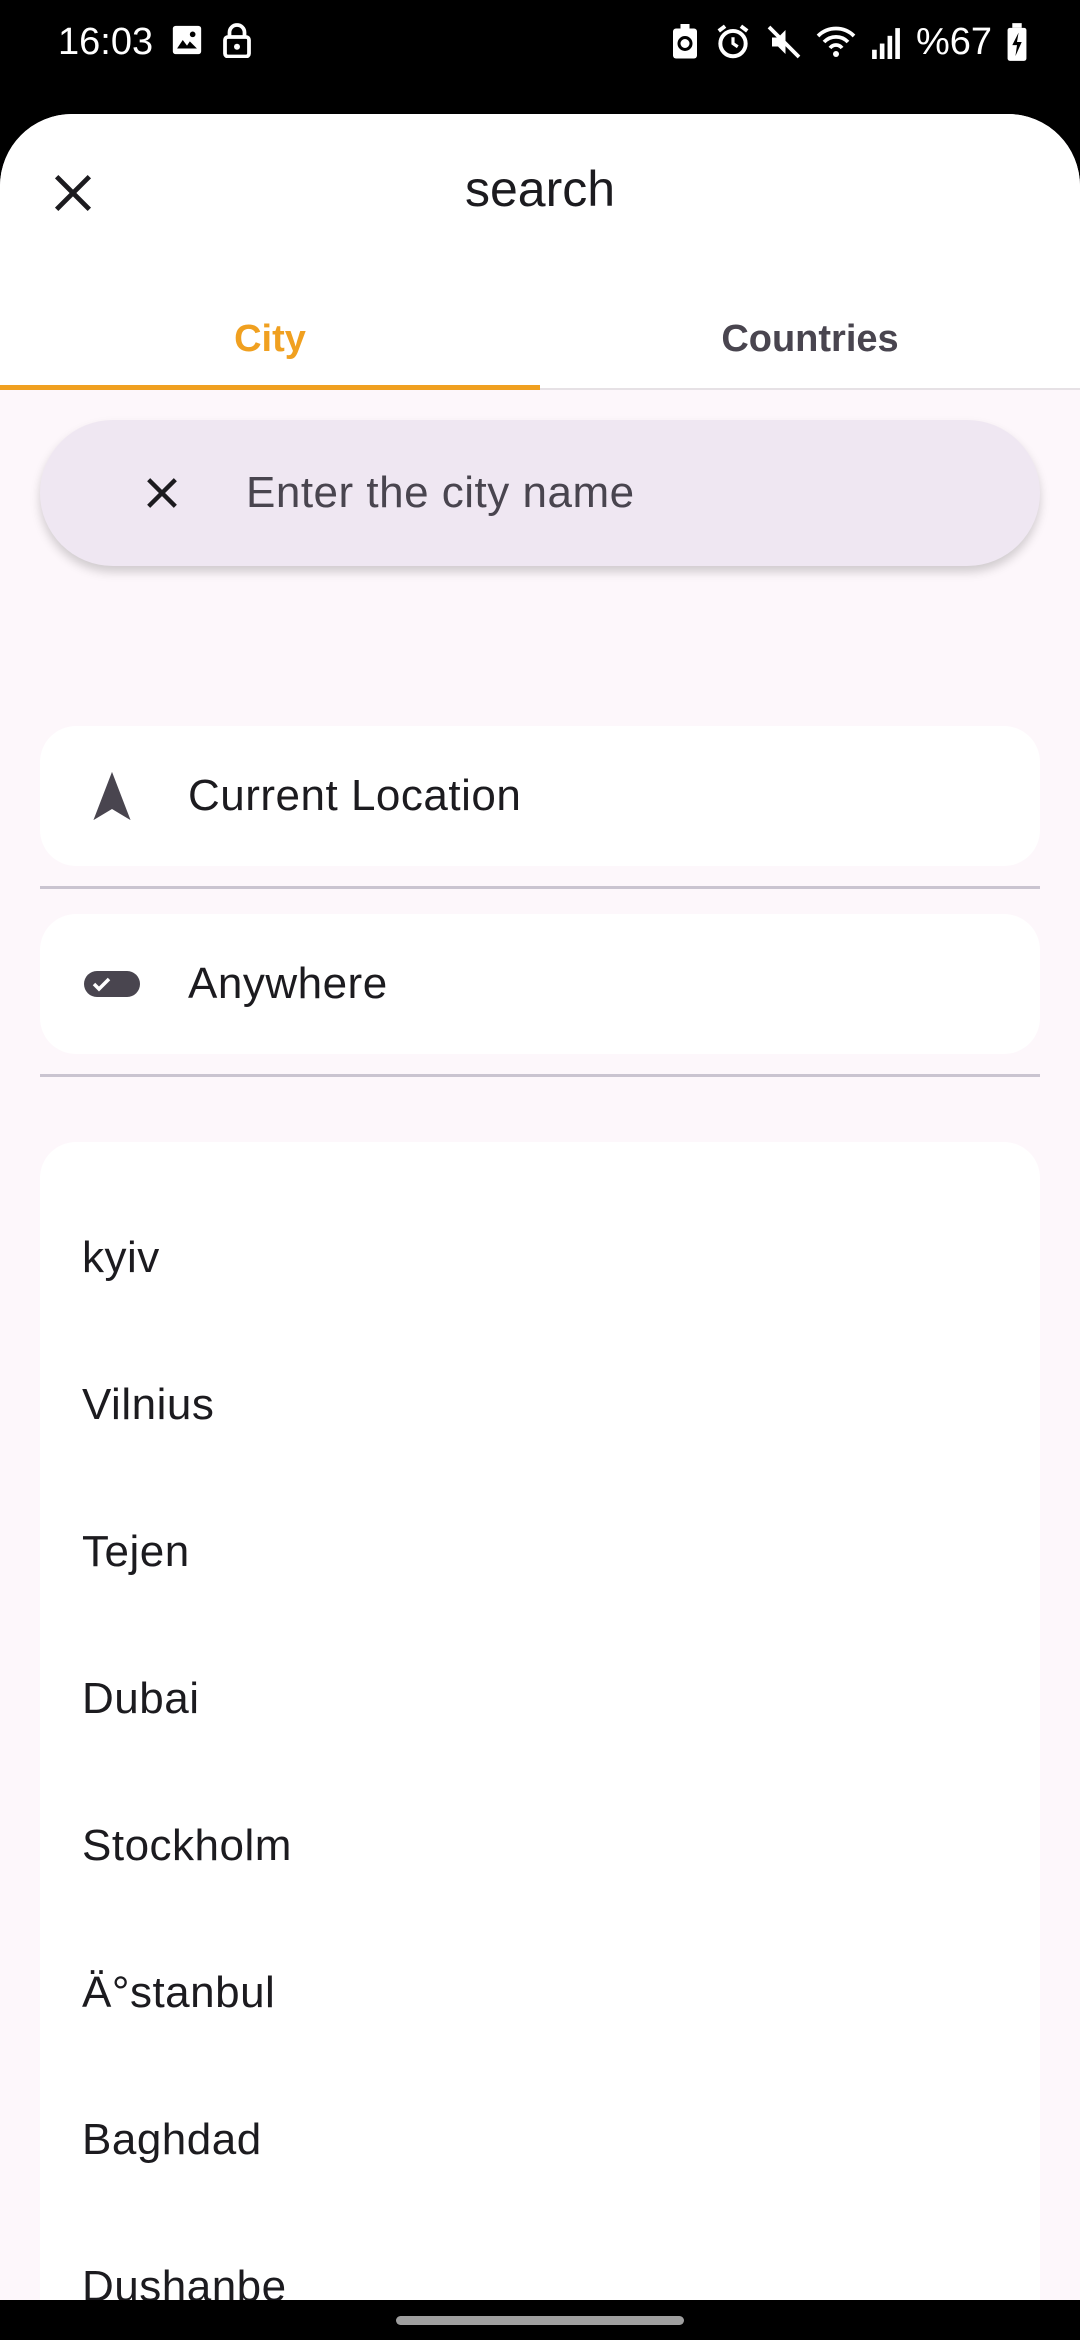 The image size is (1080, 2340). I want to click on tab-bar: City Countries, so click(540, 340).